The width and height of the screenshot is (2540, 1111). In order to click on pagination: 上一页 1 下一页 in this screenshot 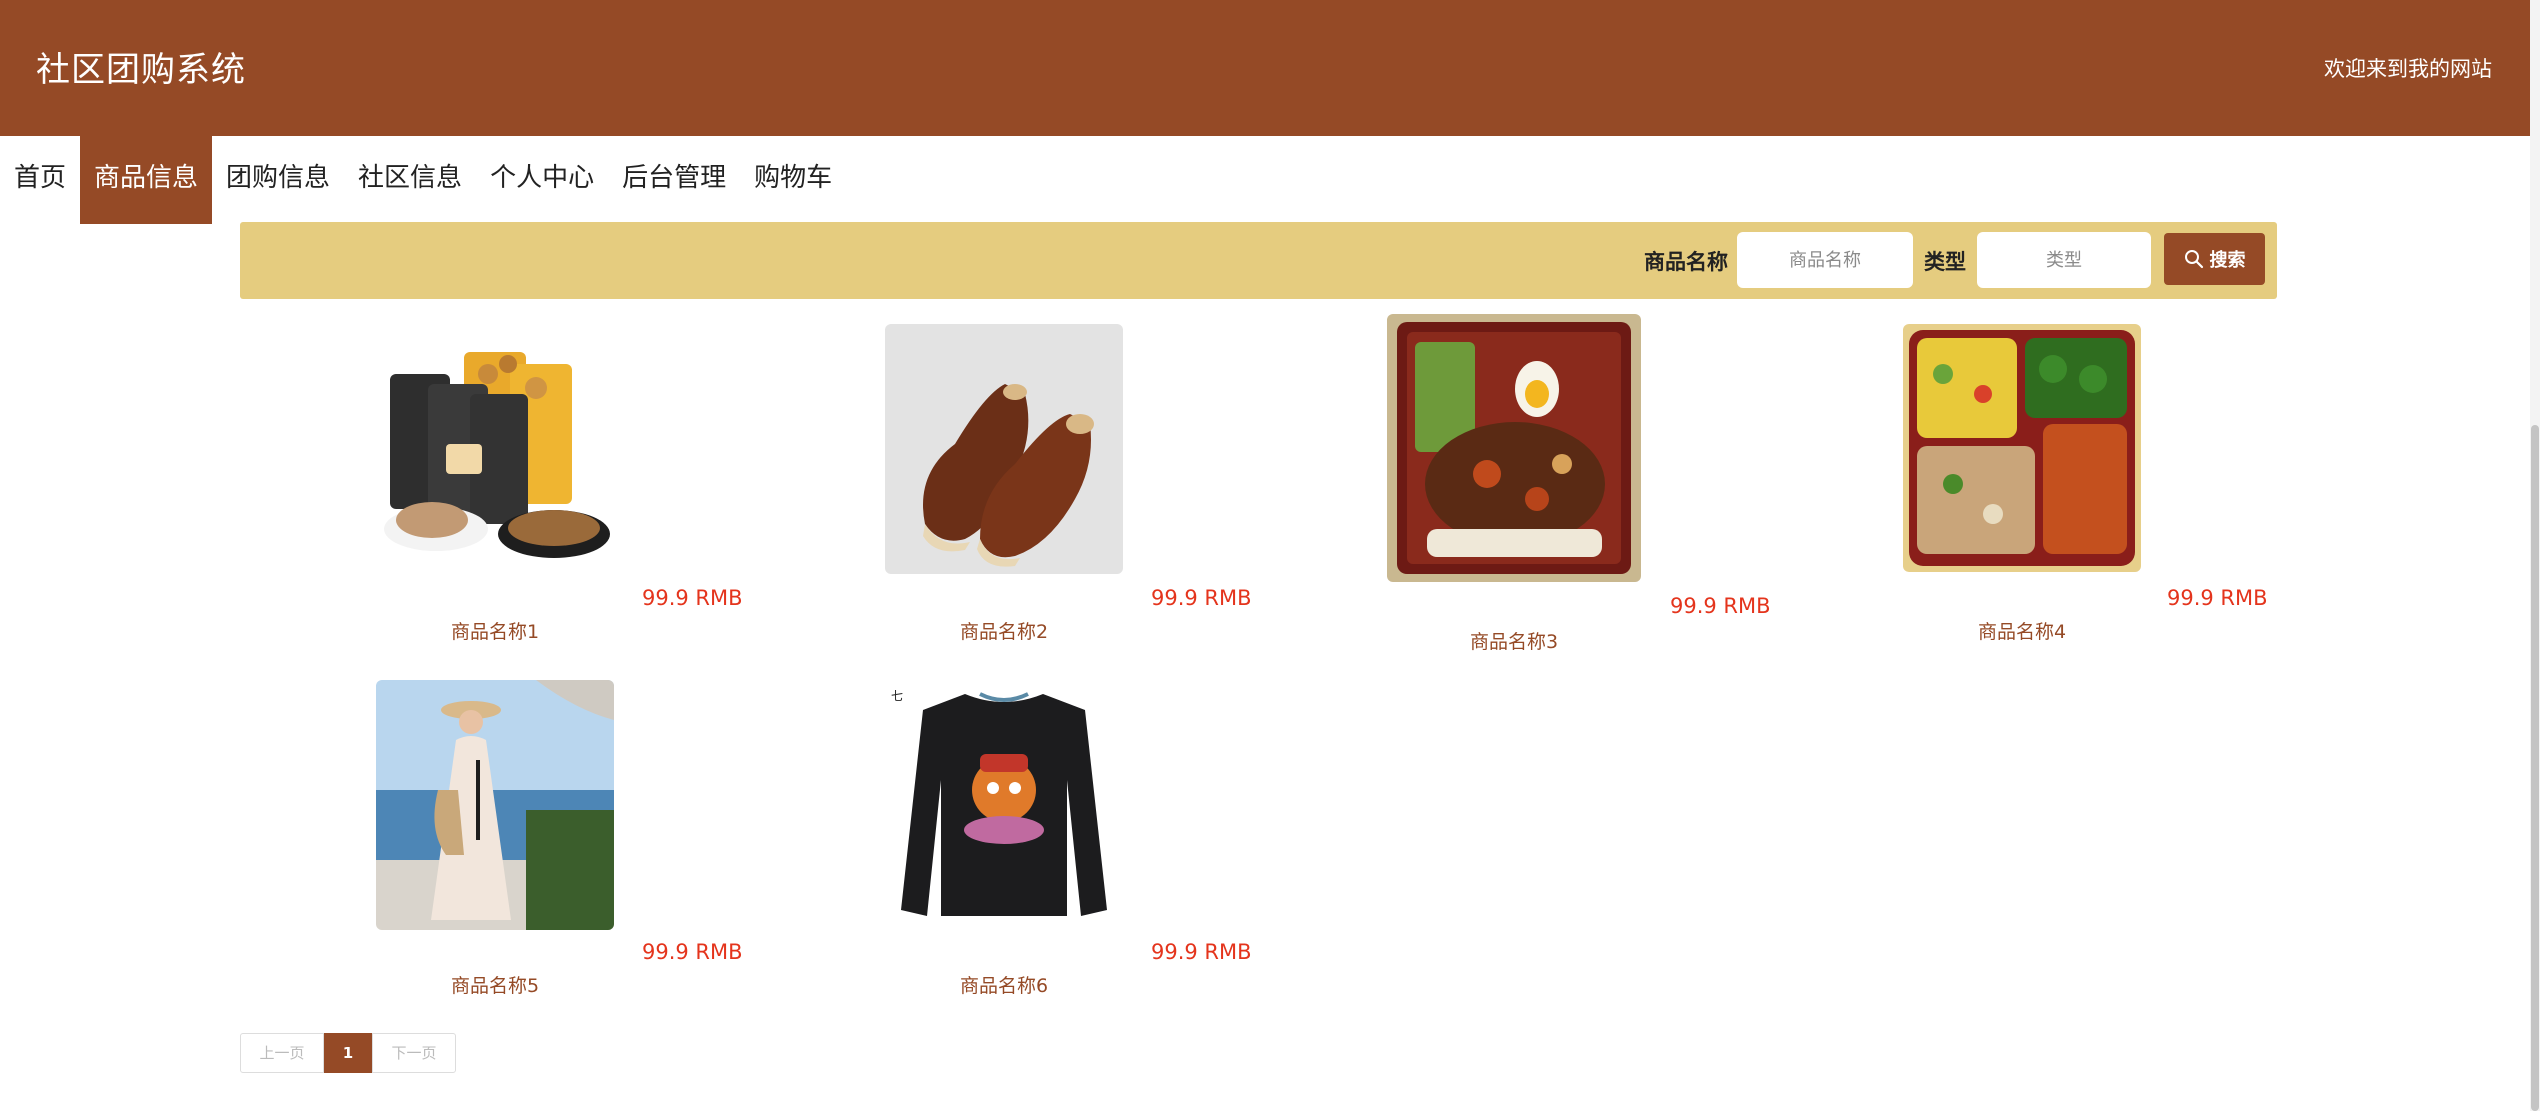, I will do `click(348, 1053)`.